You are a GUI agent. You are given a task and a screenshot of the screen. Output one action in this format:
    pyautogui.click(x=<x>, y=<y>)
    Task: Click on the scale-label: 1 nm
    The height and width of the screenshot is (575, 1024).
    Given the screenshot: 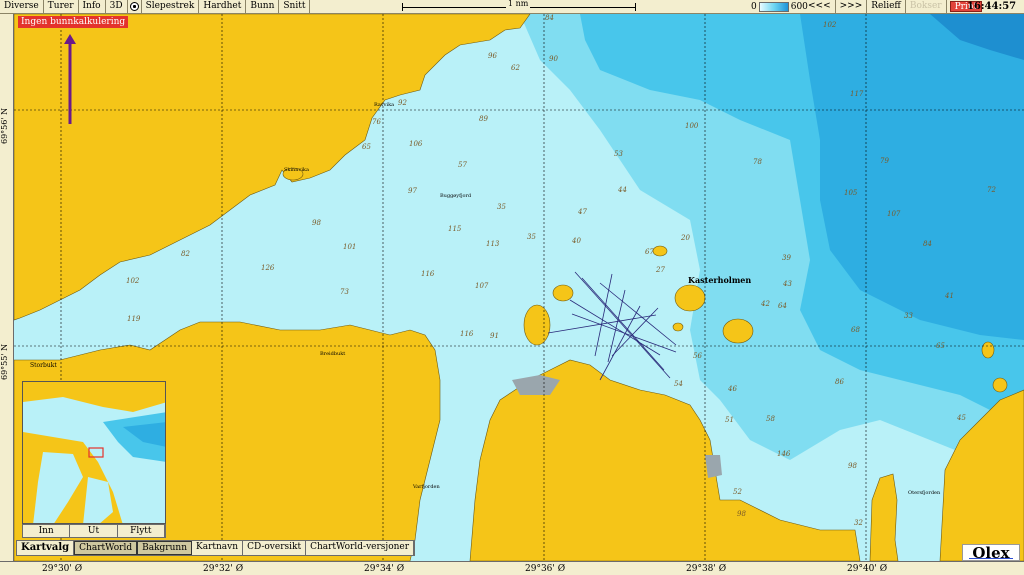 What is the action you would take?
    pyautogui.click(x=518, y=4)
    